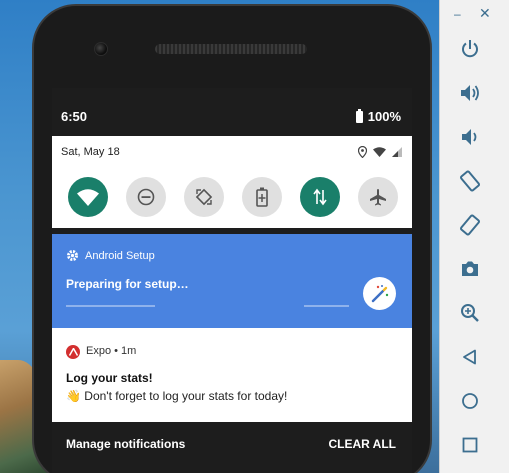 The image size is (509, 473). Describe the element at coordinates (470, 445) in the screenshot. I see `overview-icon` at that location.